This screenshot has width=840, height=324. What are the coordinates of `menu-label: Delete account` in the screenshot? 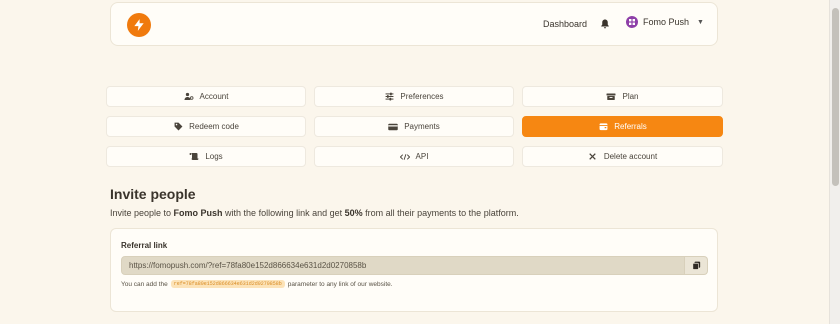 It's located at (630, 156).